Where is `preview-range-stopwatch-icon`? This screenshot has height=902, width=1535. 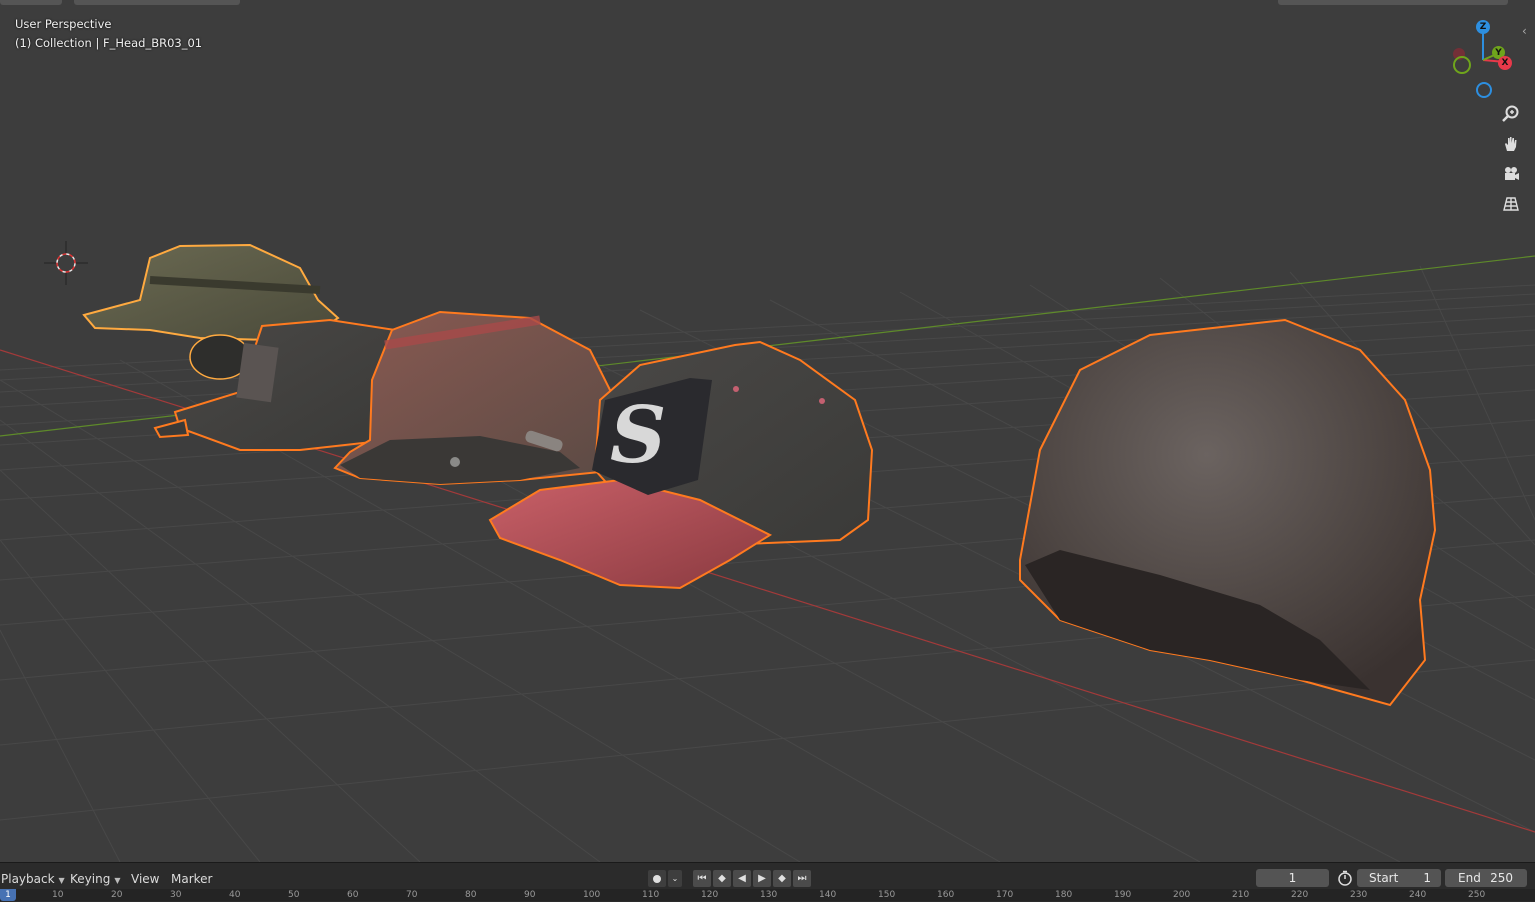
preview-range-stopwatch-icon is located at coordinates (1345, 878).